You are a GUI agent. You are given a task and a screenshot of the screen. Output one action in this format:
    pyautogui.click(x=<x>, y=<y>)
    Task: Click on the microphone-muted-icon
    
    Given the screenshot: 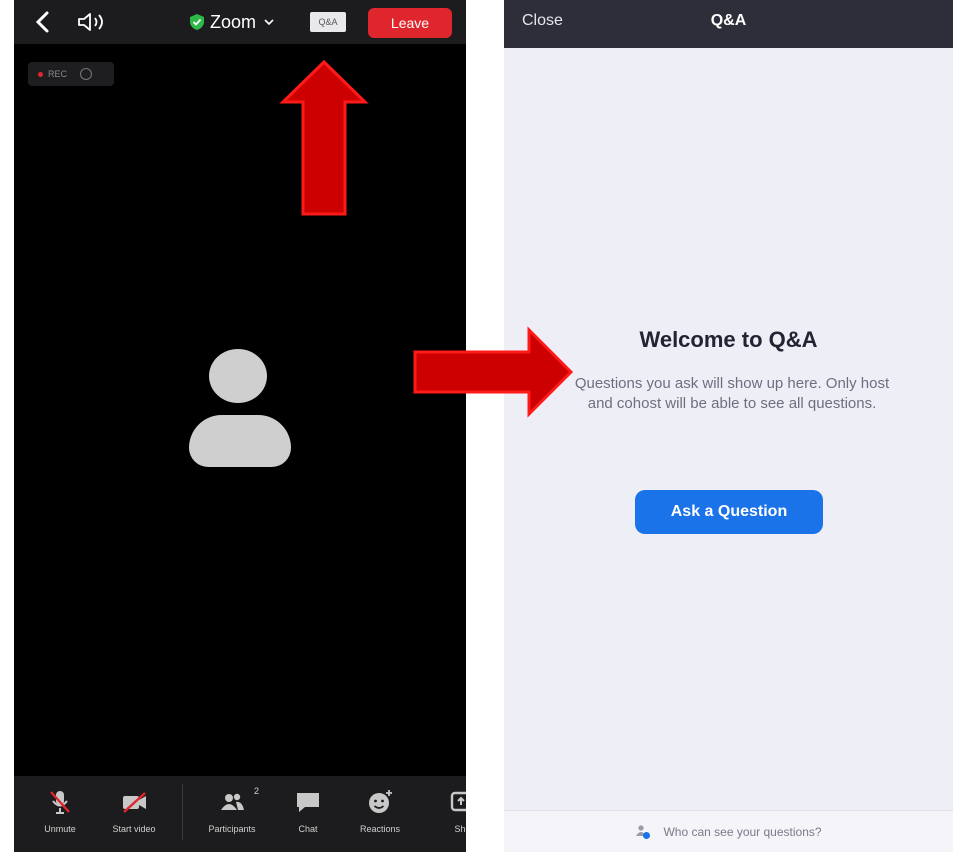 What is the action you would take?
    pyautogui.click(x=60, y=802)
    